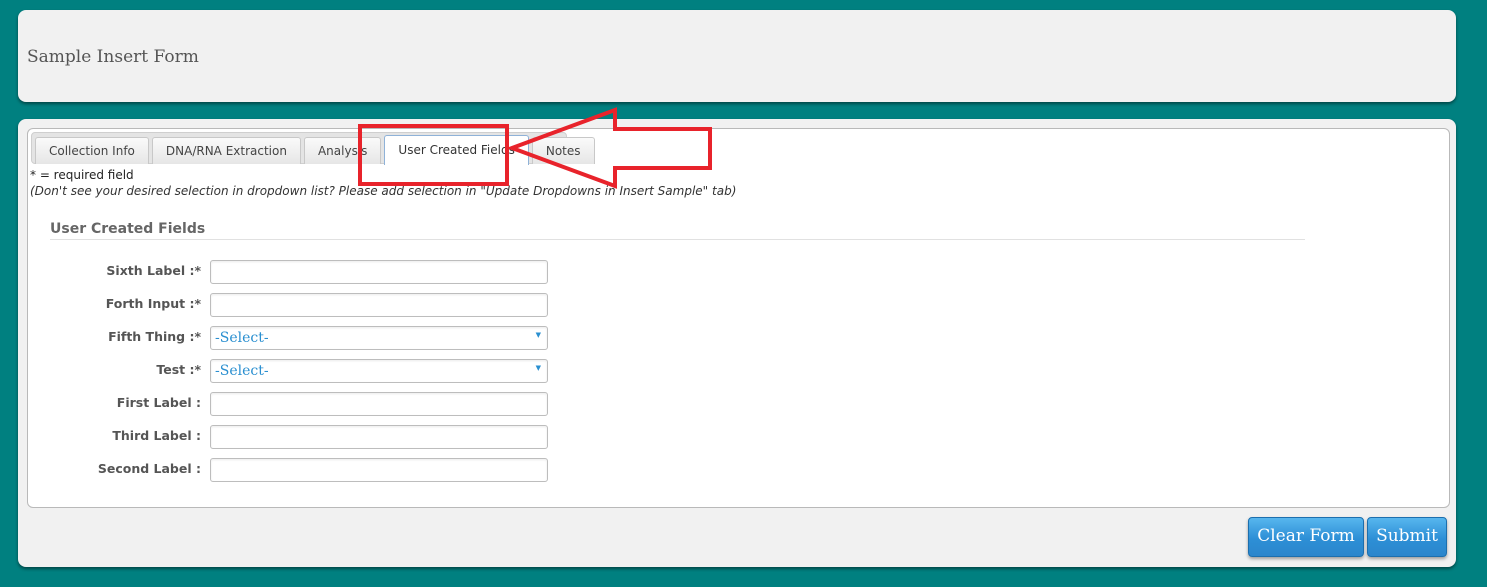 The height and width of the screenshot is (587, 1487). I want to click on form-row-second-label: Second Label :, so click(308, 470).